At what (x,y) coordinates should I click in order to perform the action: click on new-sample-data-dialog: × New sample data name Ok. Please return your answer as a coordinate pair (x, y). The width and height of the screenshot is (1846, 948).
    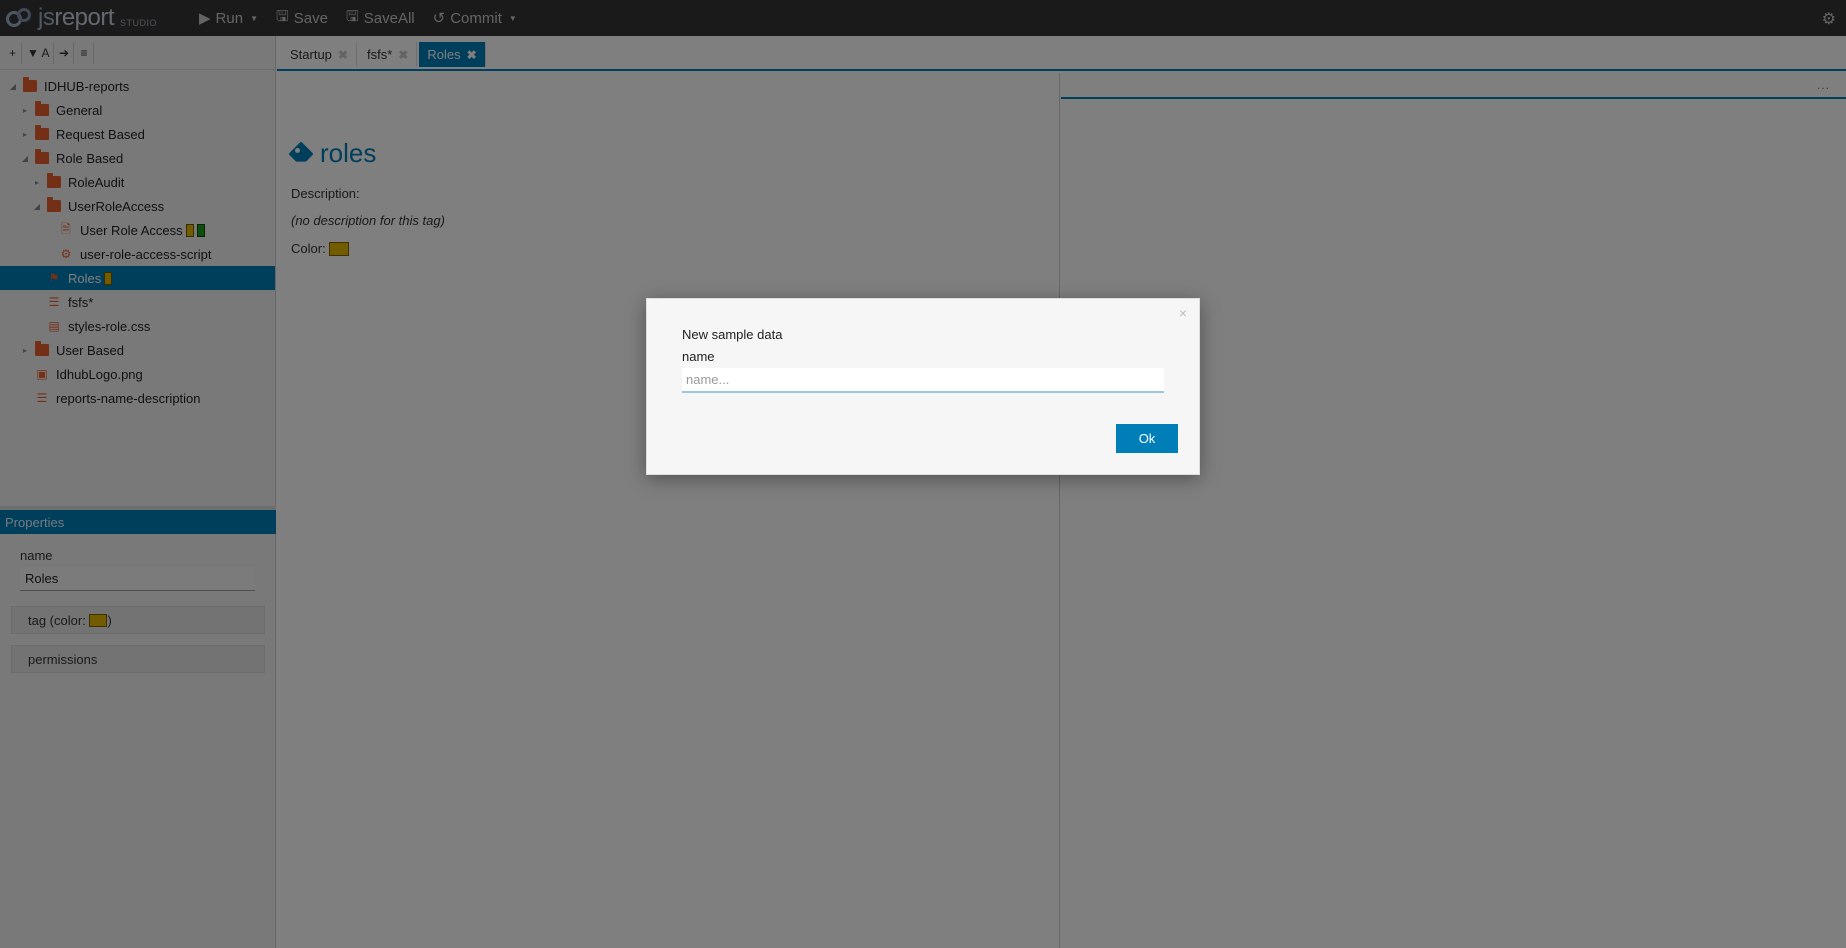
    Looking at the image, I should click on (923, 386).